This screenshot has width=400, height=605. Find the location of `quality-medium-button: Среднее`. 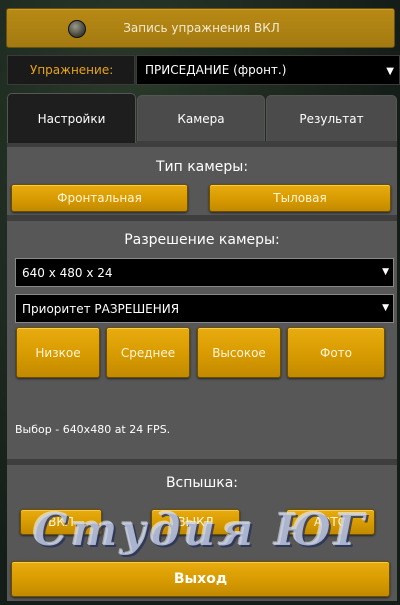

quality-medium-button: Среднее is located at coordinates (148, 352).